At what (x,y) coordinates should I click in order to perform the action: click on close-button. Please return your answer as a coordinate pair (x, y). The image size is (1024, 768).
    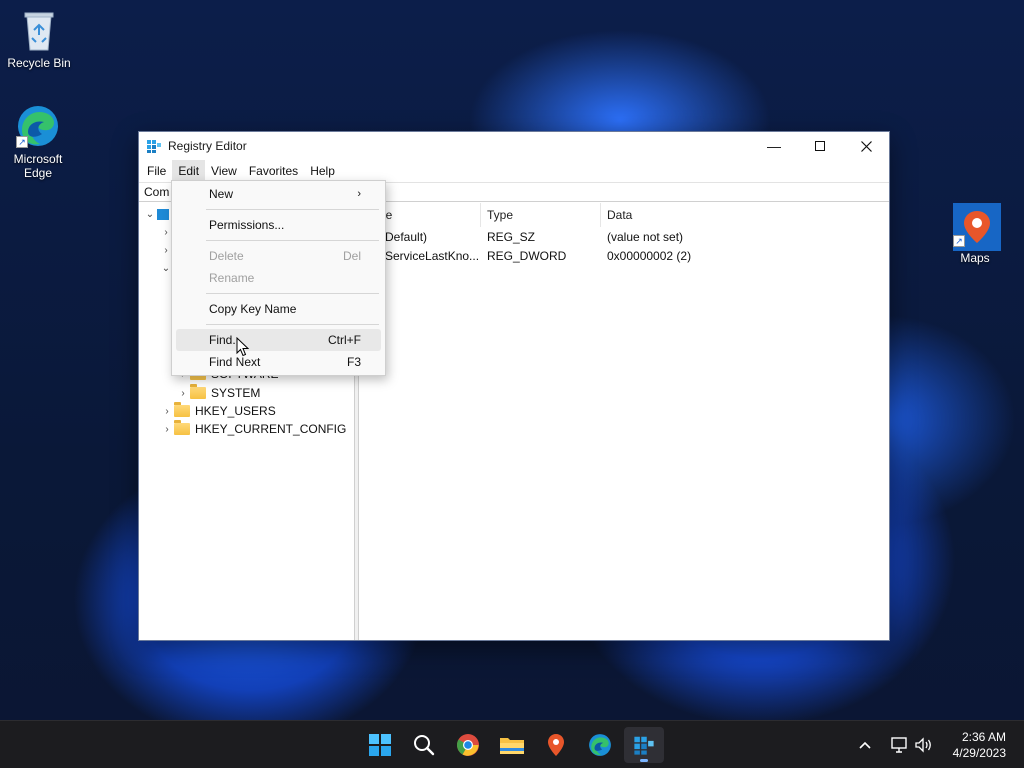
    Looking at the image, I should click on (866, 146).